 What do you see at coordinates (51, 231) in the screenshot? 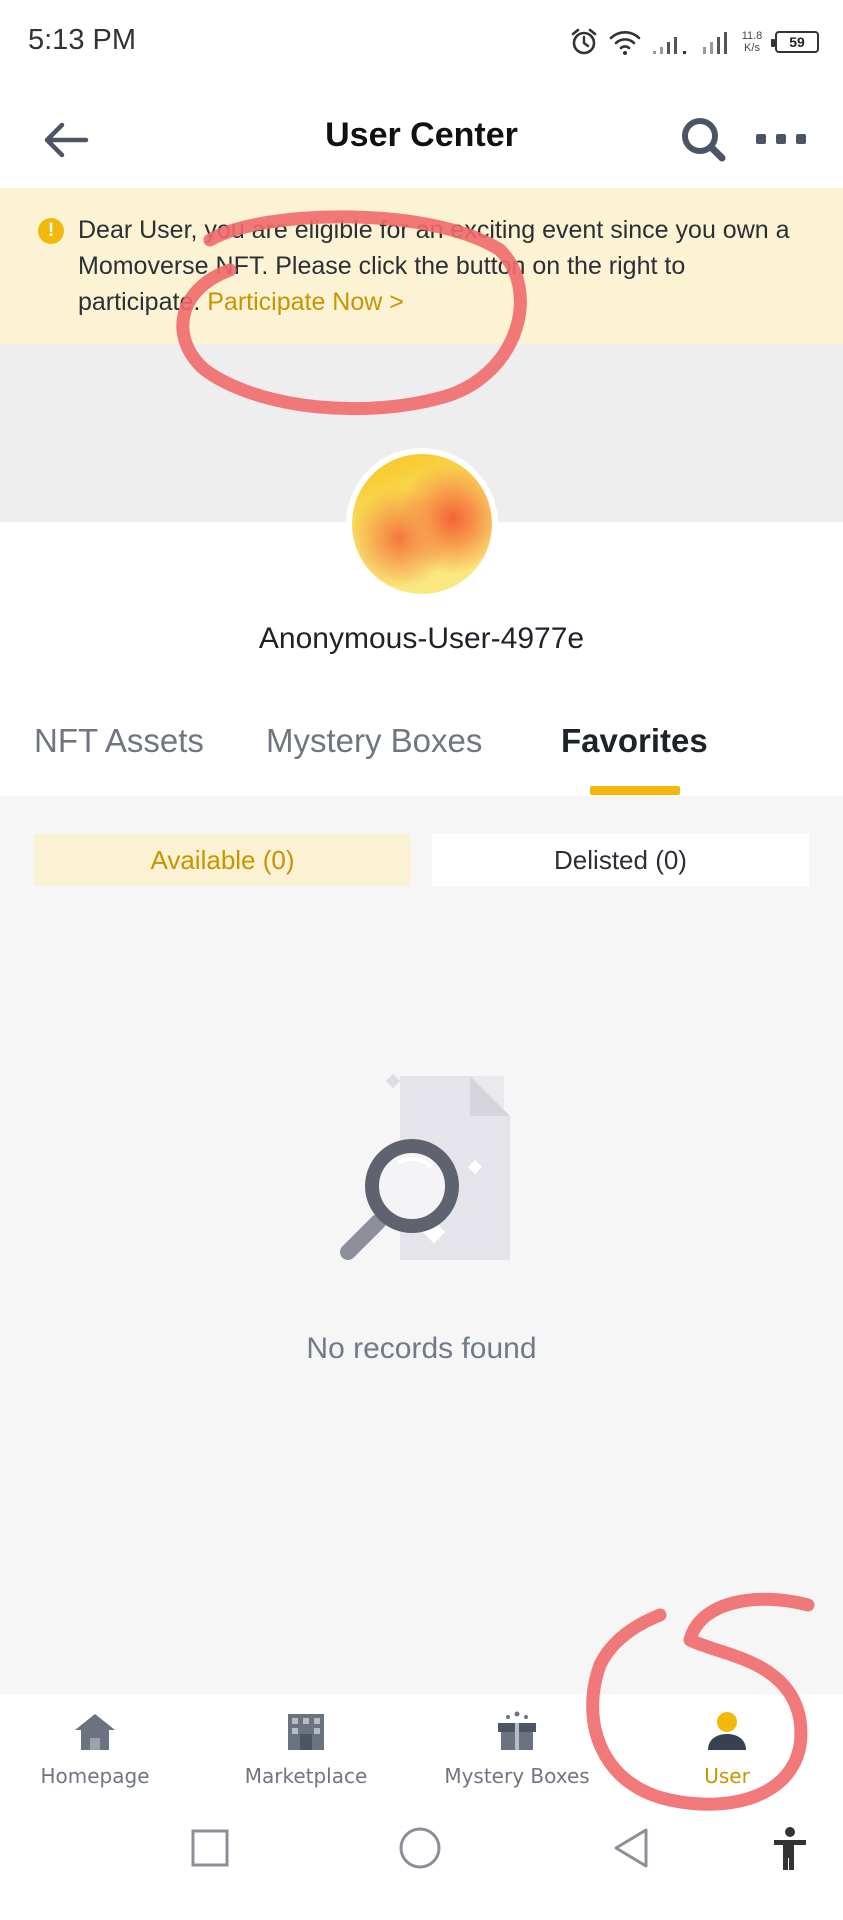
I see `warning-icon: !` at bounding box center [51, 231].